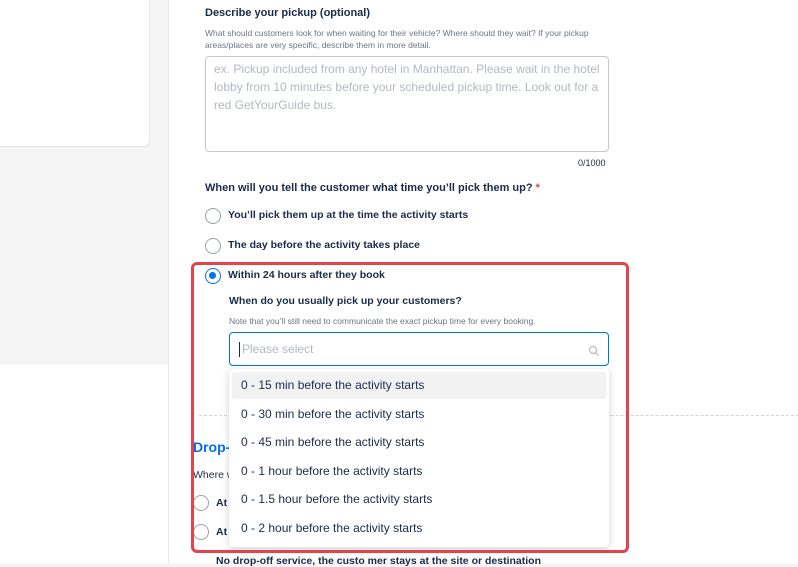  What do you see at coordinates (419, 442) in the screenshot?
I see `dropdown-option: 0 - 45 min before the activity starts` at bounding box center [419, 442].